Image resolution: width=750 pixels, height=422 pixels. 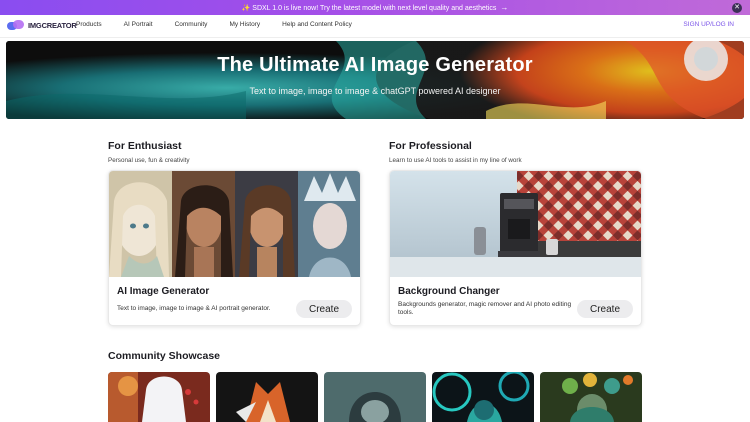 I want to click on logo: IMGCREATOR, so click(x=42, y=25).